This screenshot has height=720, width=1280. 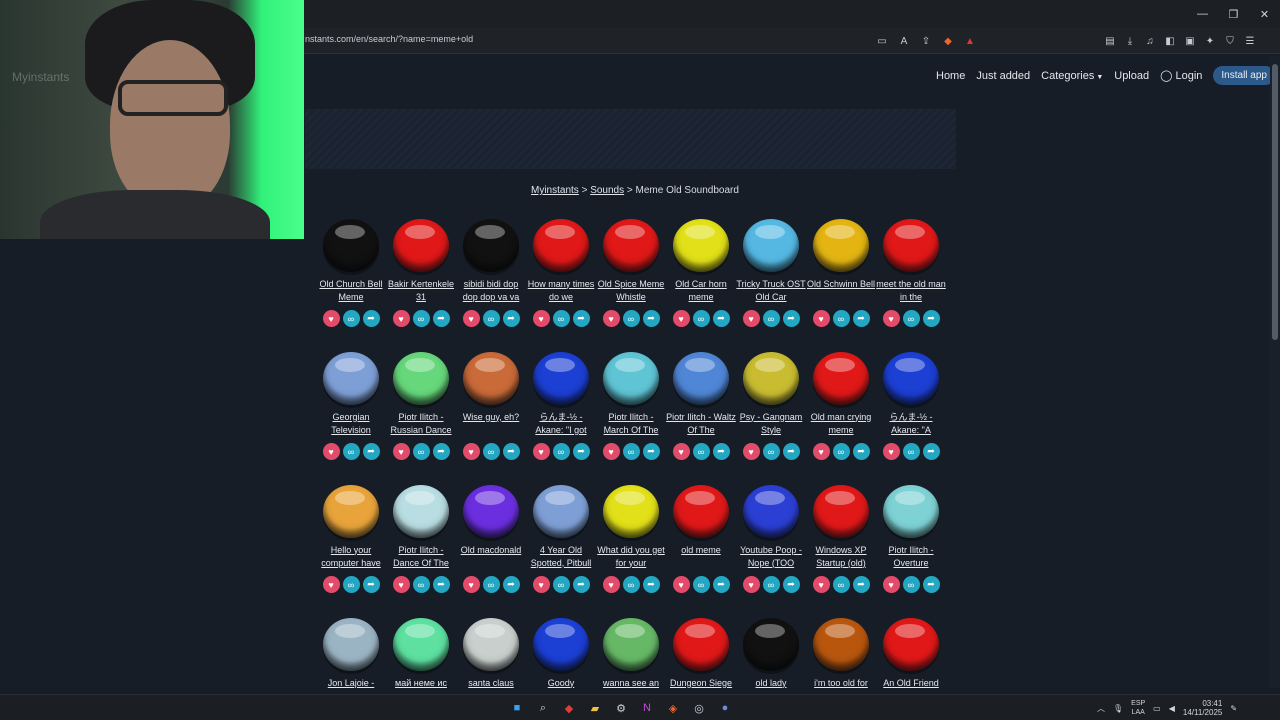 What do you see at coordinates (621, 708) in the screenshot?
I see `settings-icon: ⚙` at bounding box center [621, 708].